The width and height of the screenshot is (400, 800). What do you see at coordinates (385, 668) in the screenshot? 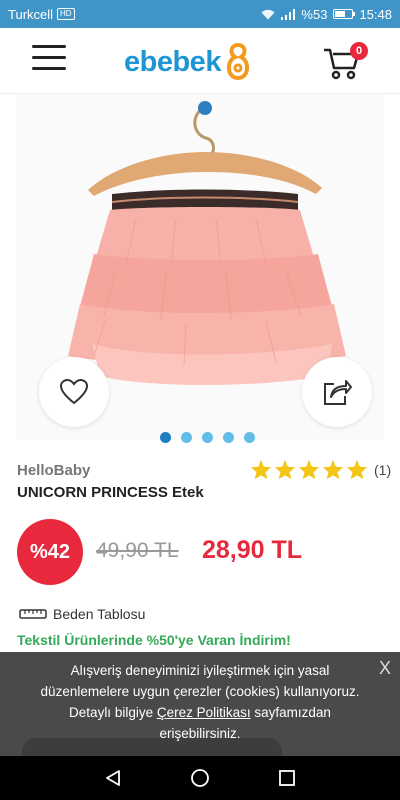
I see `cookie-close-button: X` at bounding box center [385, 668].